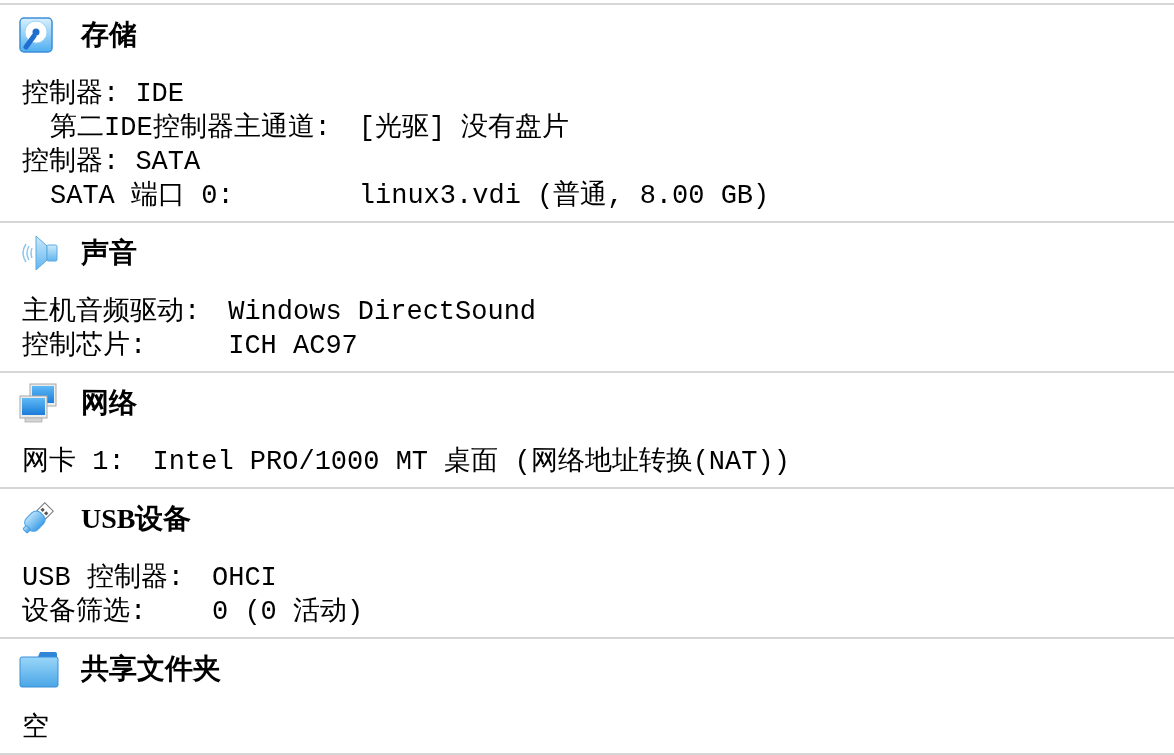  Describe the element at coordinates (38, 403) in the screenshot. I see `monitors-icon` at that location.